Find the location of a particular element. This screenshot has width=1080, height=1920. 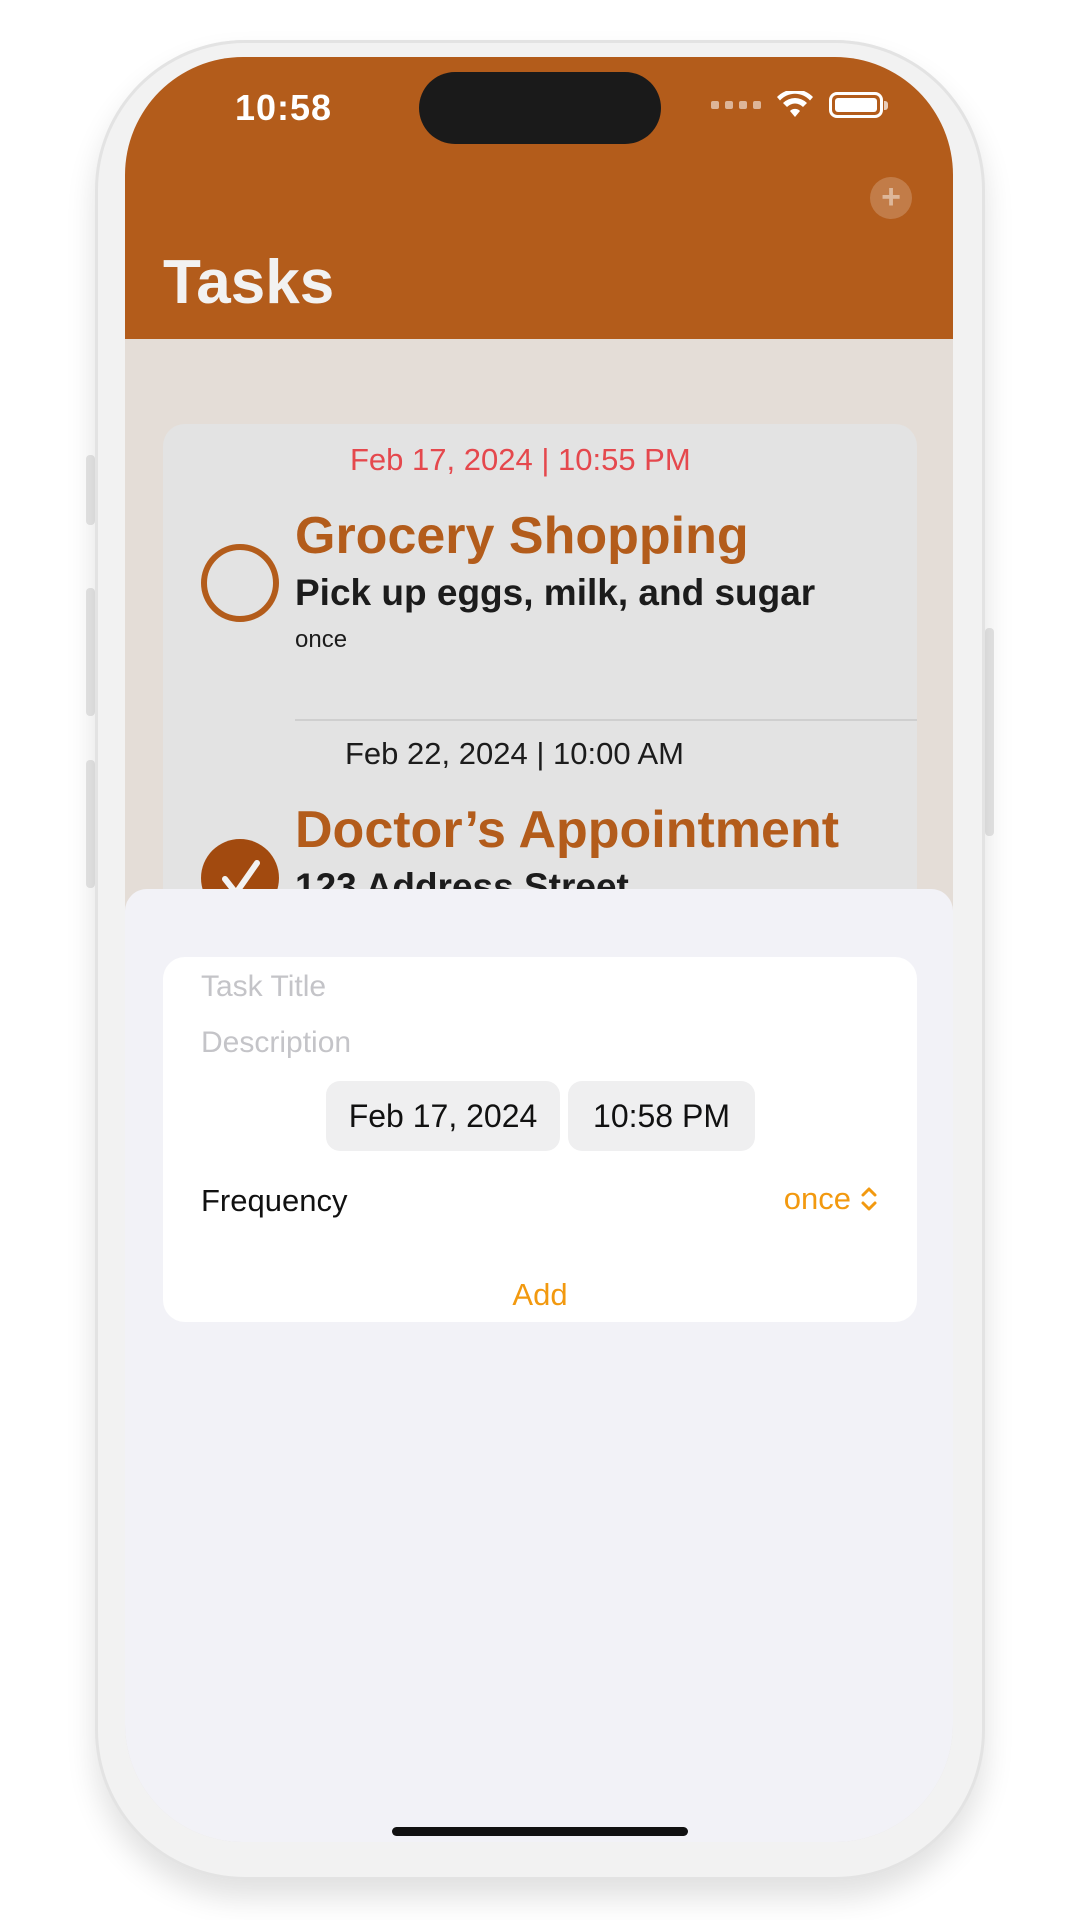

signal-icon is located at coordinates (736, 105).